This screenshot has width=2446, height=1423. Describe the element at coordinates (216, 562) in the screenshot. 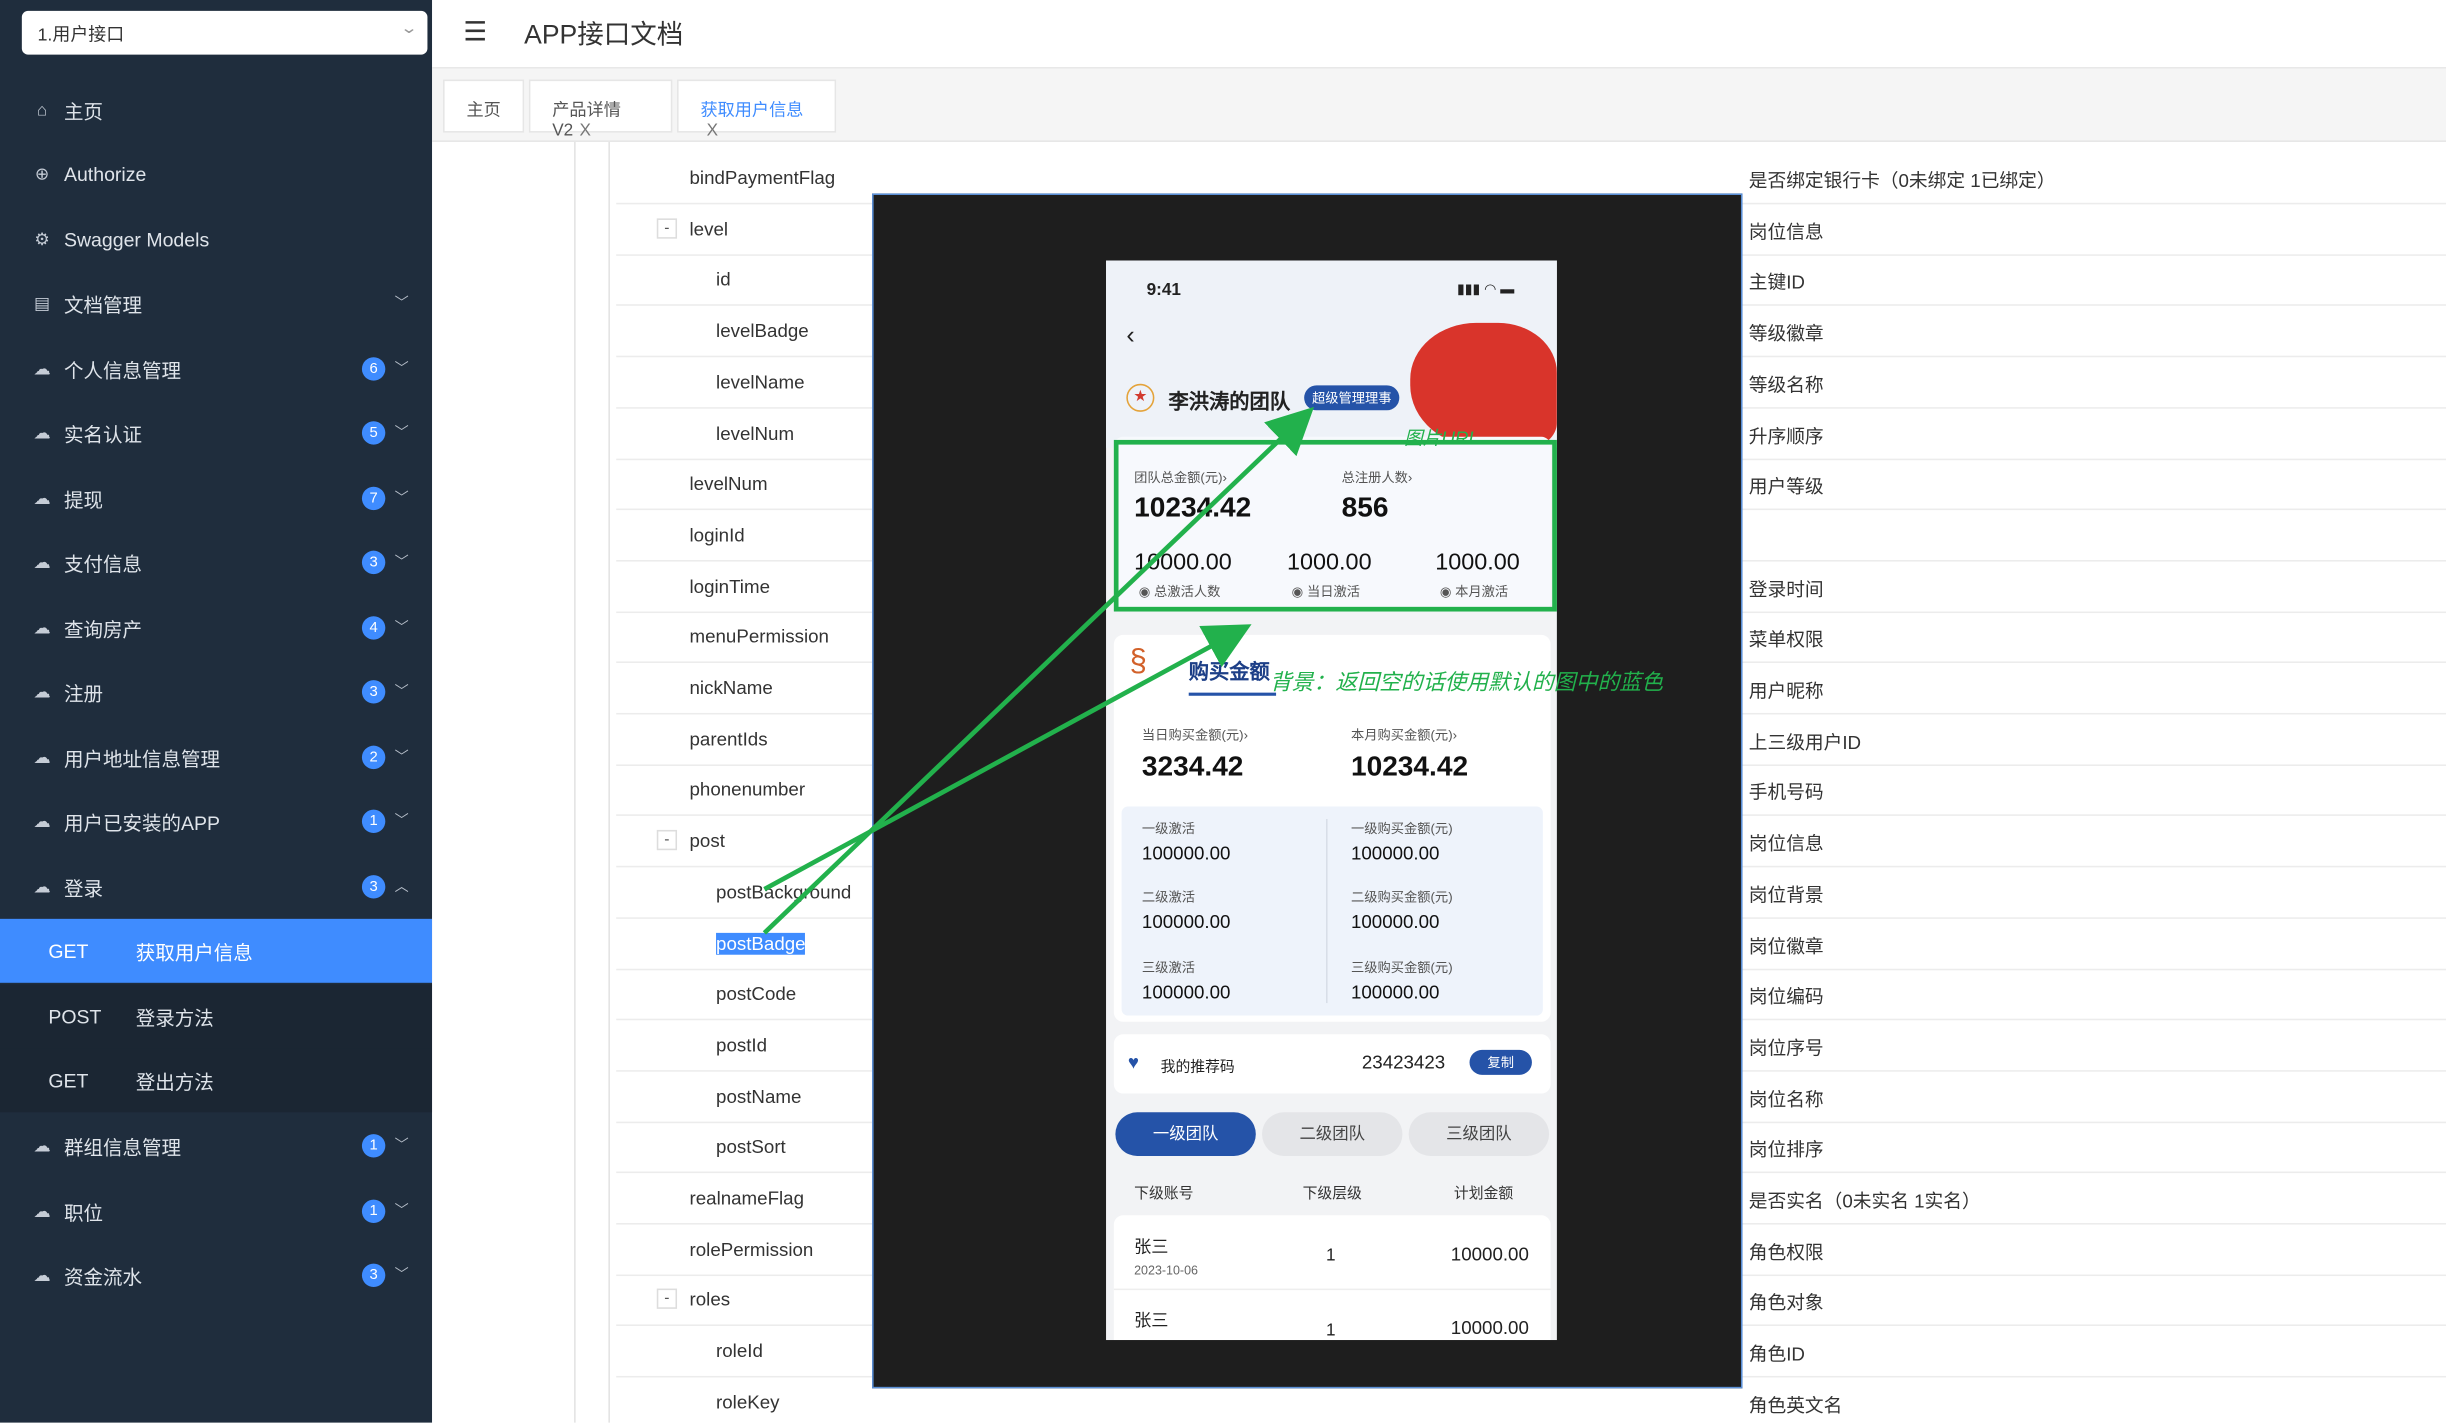

I see `sidebar-item: ☁ 支付信息 3 ﹀` at that location.